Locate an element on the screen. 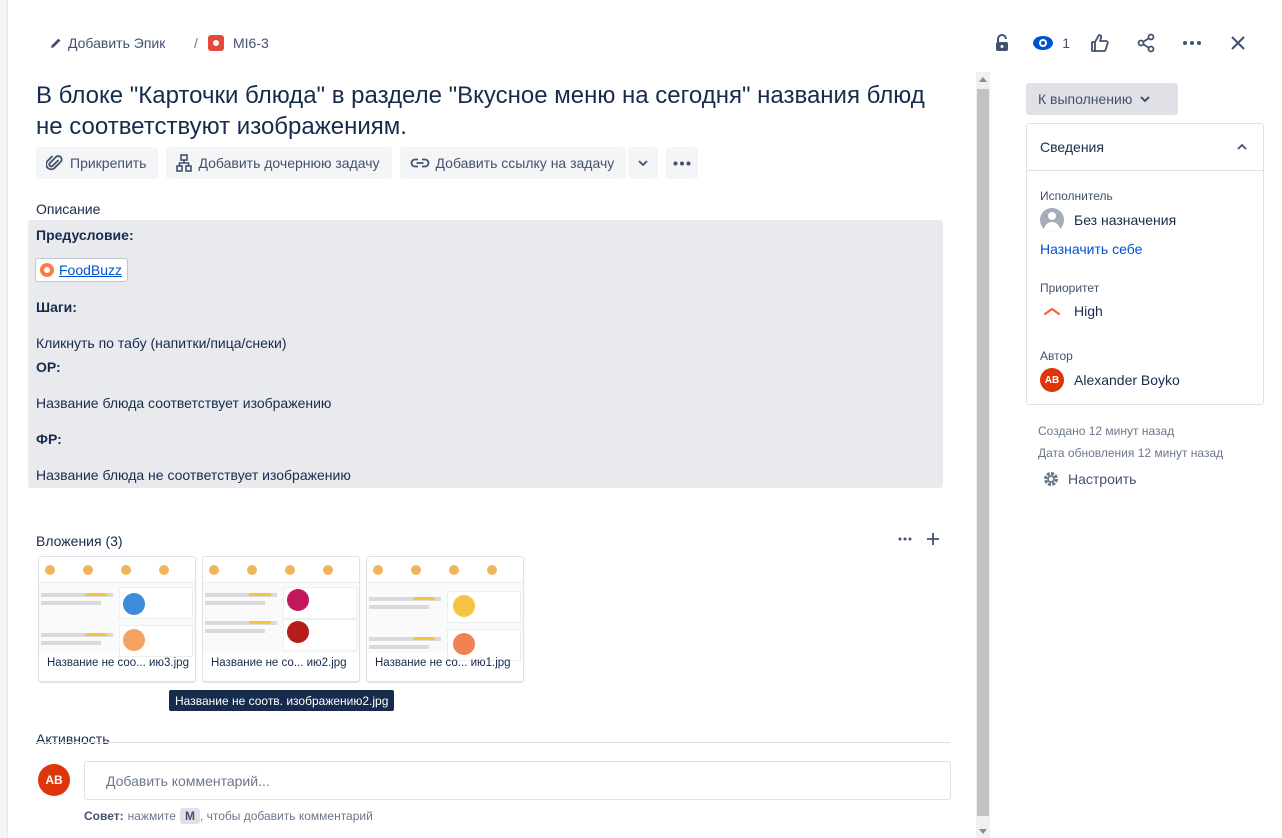  attachments-more-button is located at coordinates (905, 540).